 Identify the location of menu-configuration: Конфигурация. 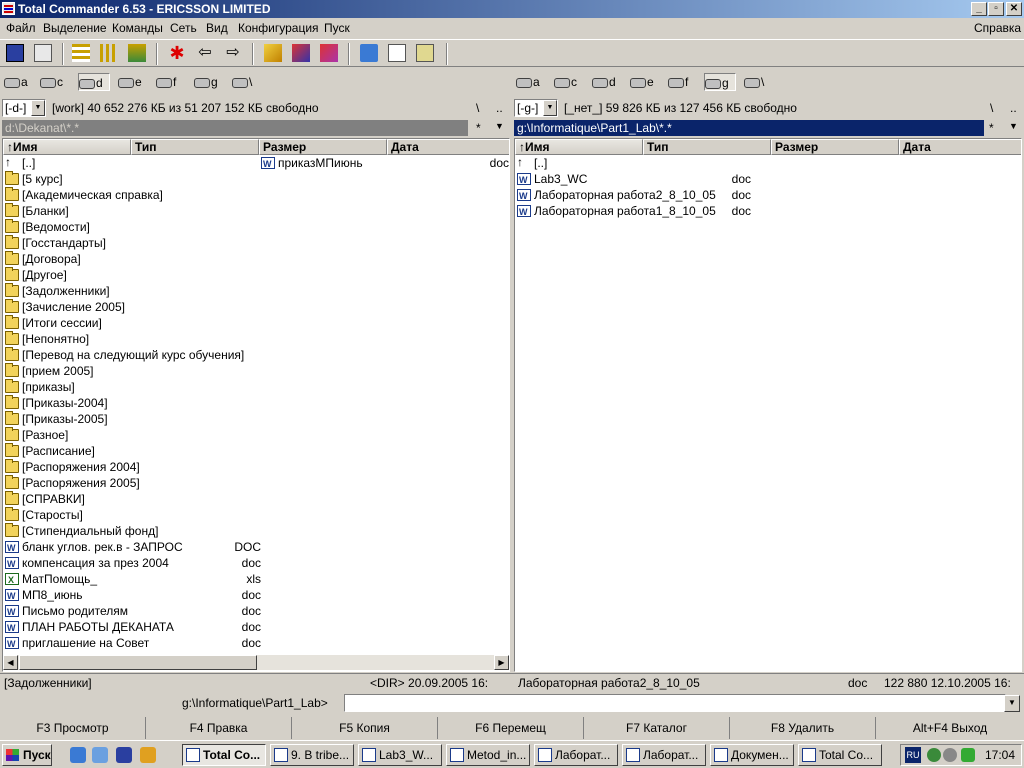
(278, 28).